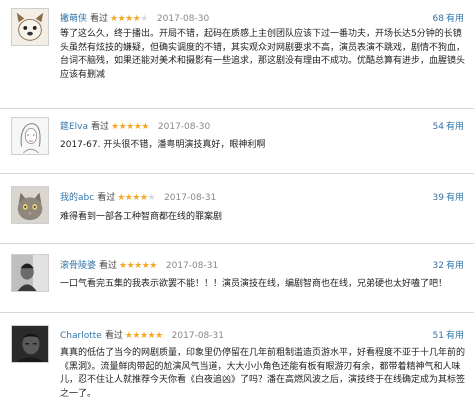 This screenshot has height=409, width=474. I want to click on useful-vote: 32 有用, so click(448, 266).